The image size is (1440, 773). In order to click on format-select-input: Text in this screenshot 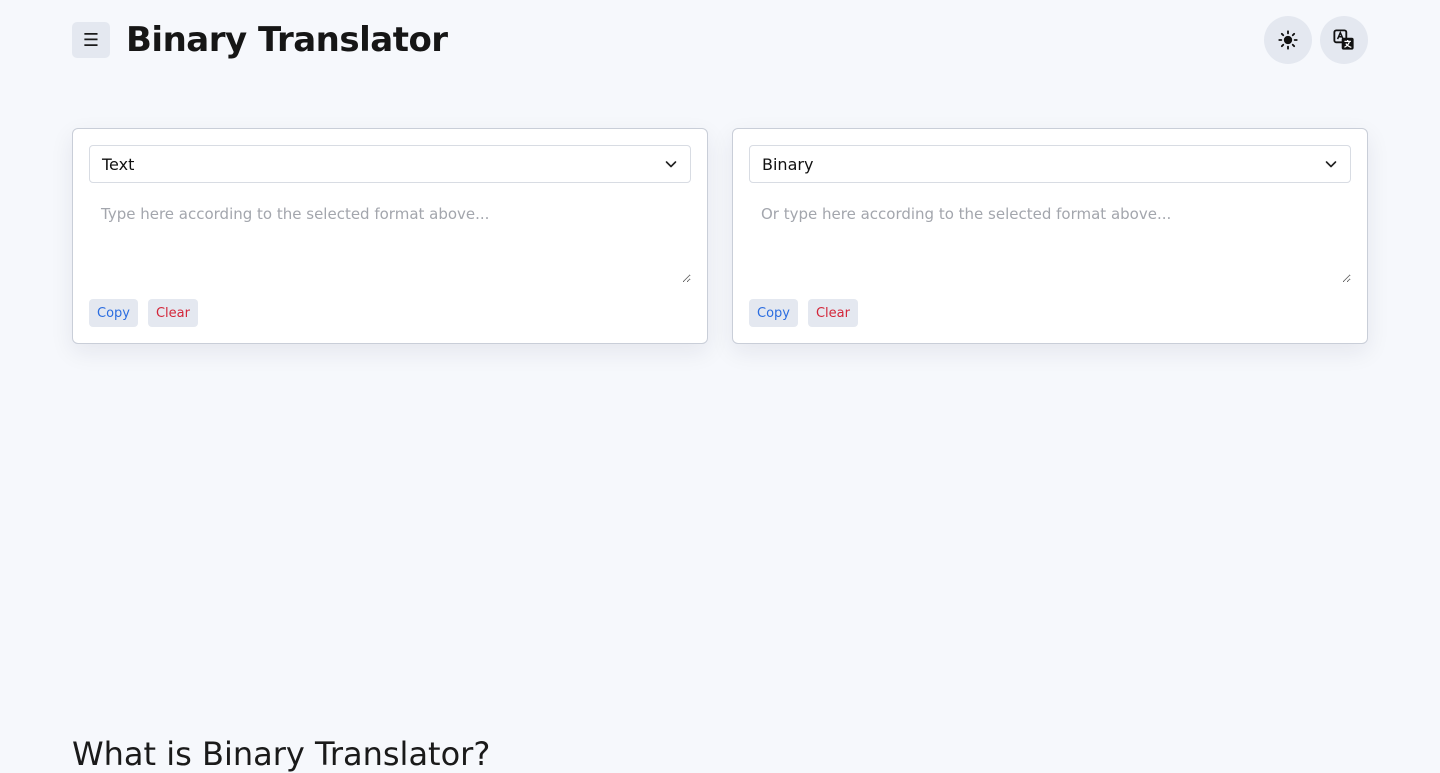, I will do `click(390, 164)`.